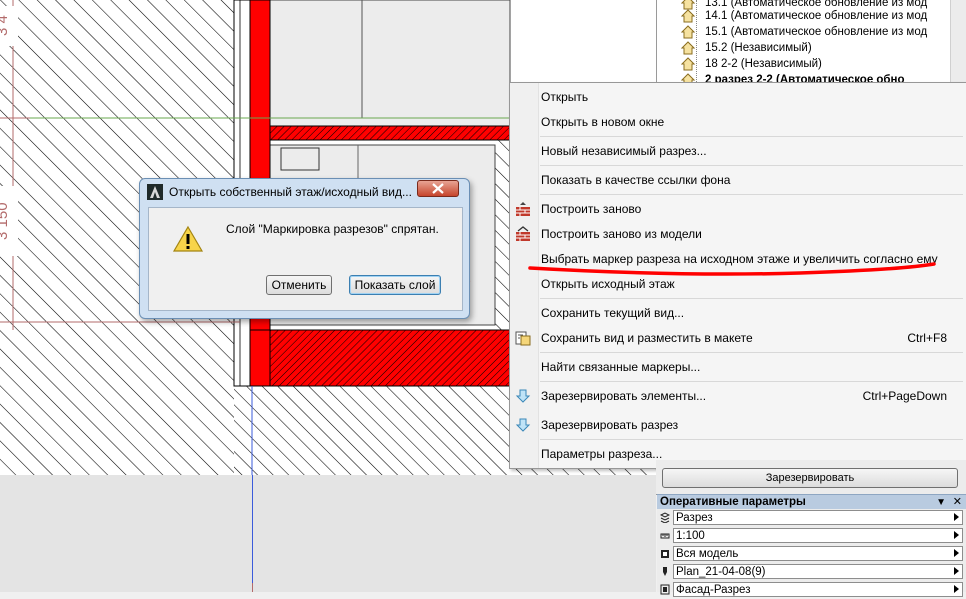  I want to click on menu-item-reserve-section: Зарезервировать разрез, so click(736, 425).